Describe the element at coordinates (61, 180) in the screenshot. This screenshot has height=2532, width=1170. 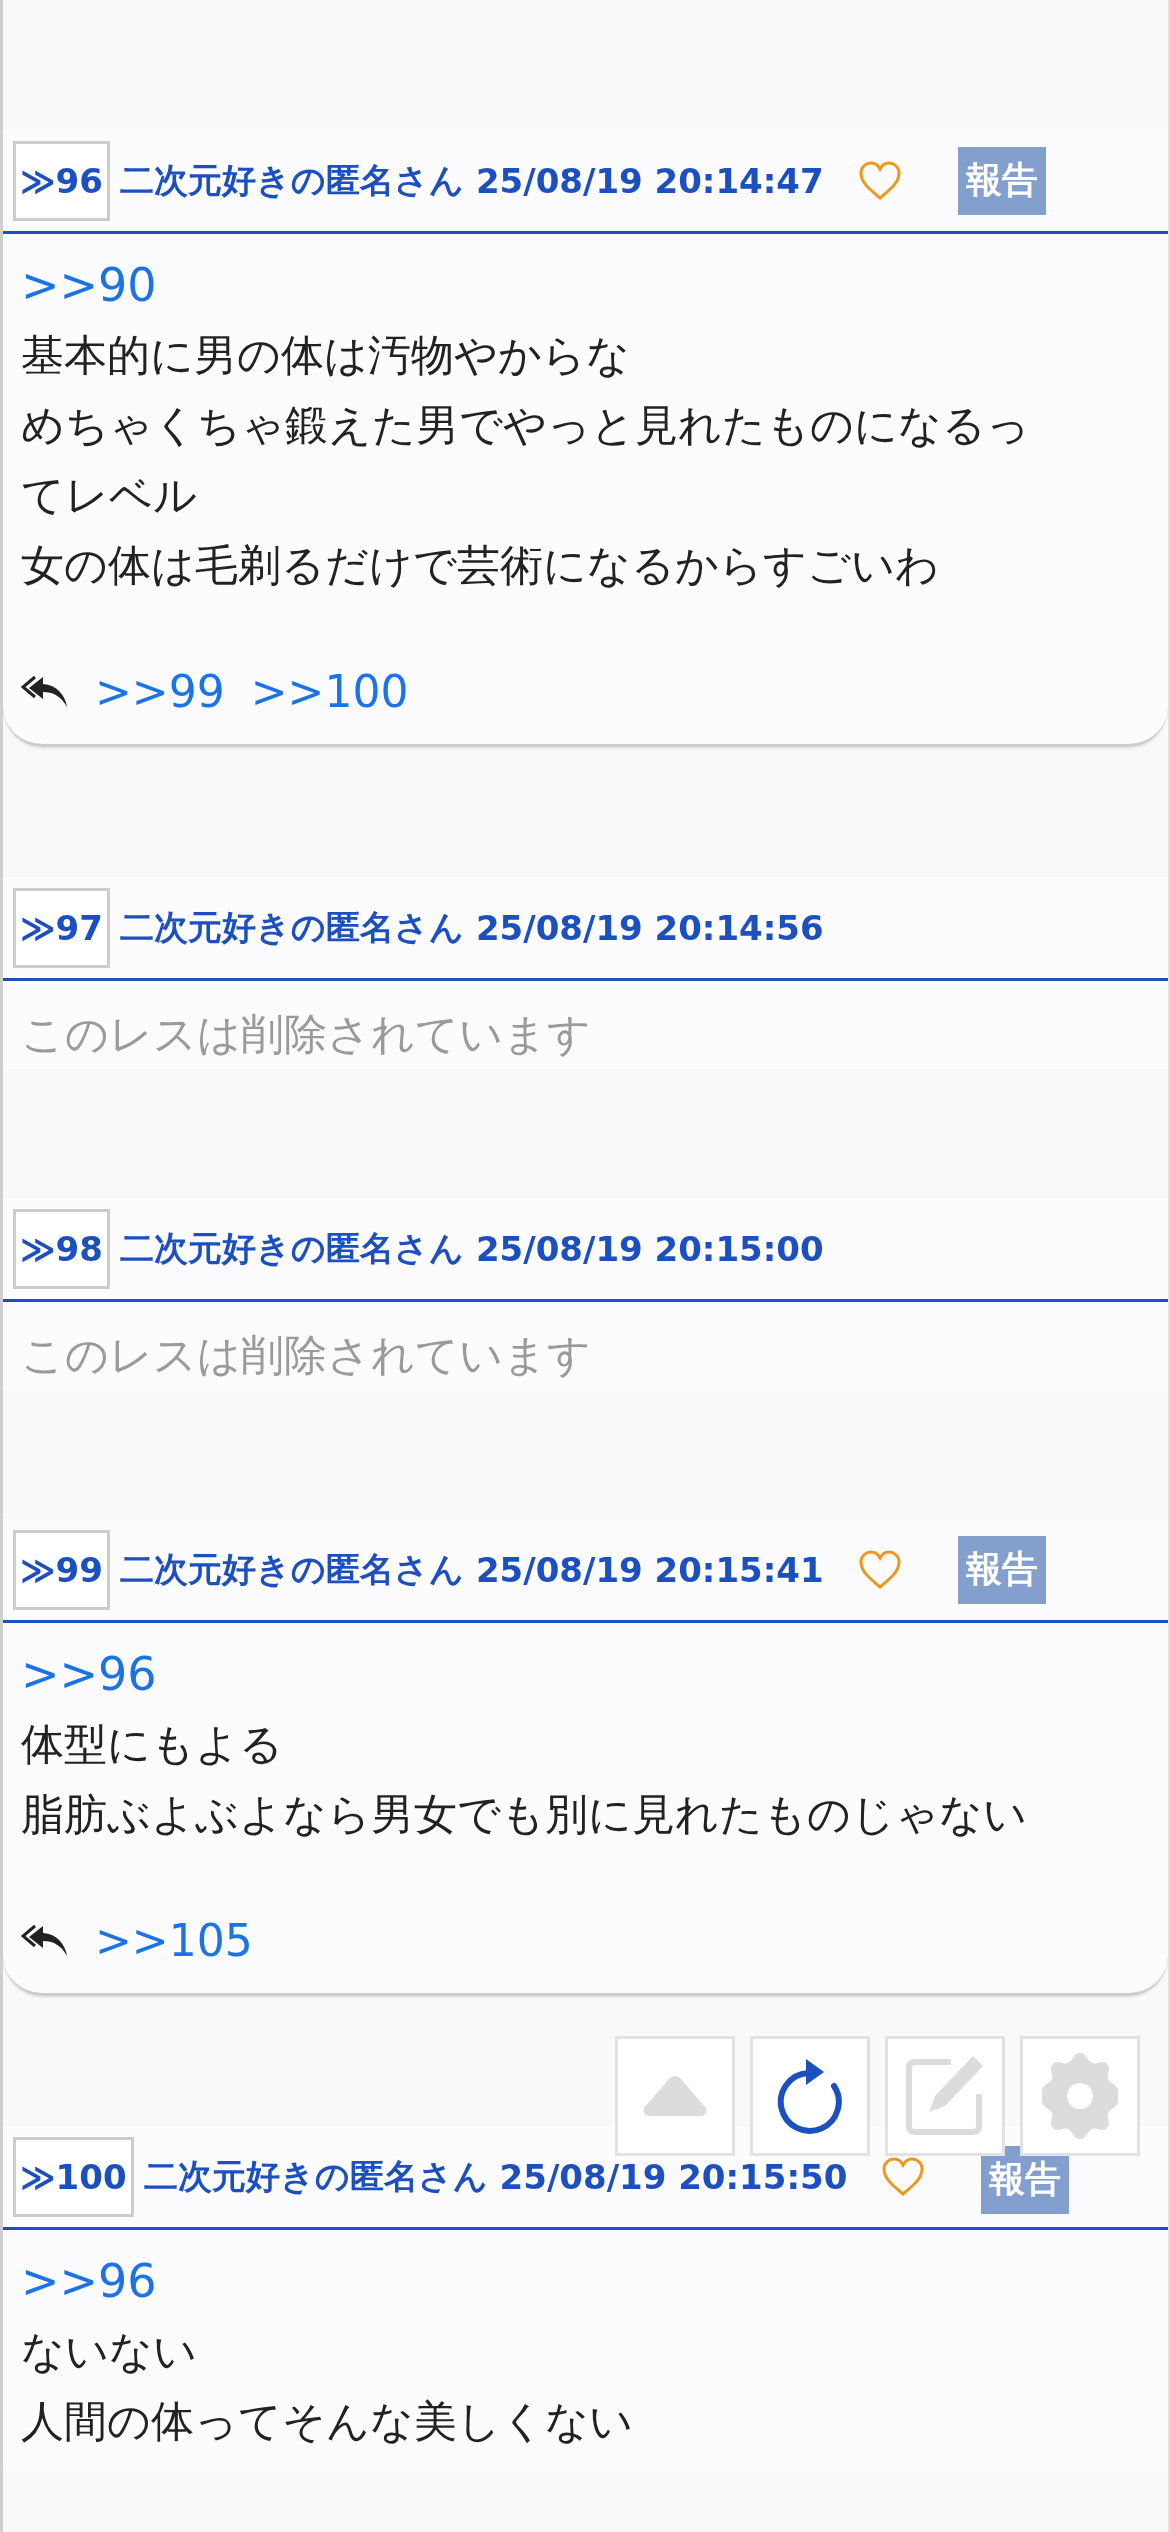
I see `post-number: ≫96` at that location.